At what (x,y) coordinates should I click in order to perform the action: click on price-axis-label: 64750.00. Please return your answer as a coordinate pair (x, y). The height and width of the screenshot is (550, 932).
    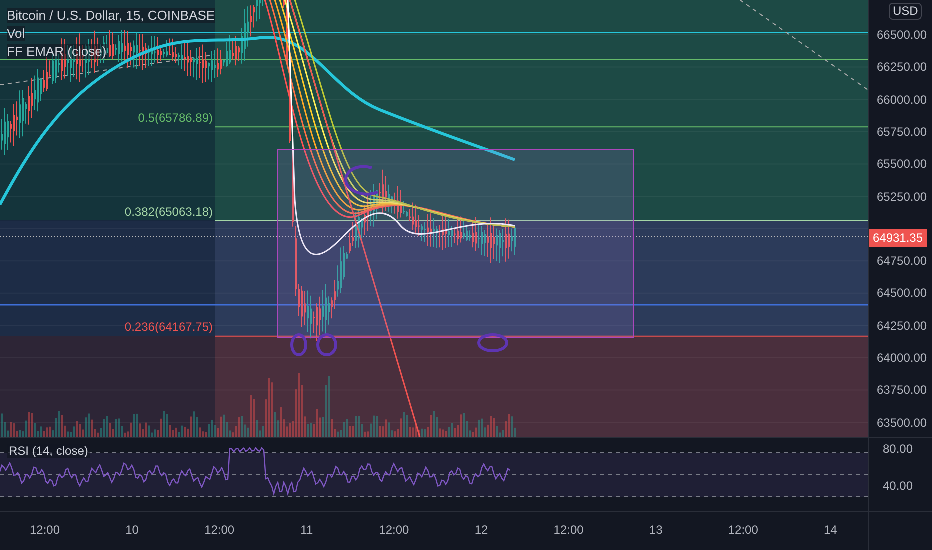
    Looking at the image, I should click on (902, 261).